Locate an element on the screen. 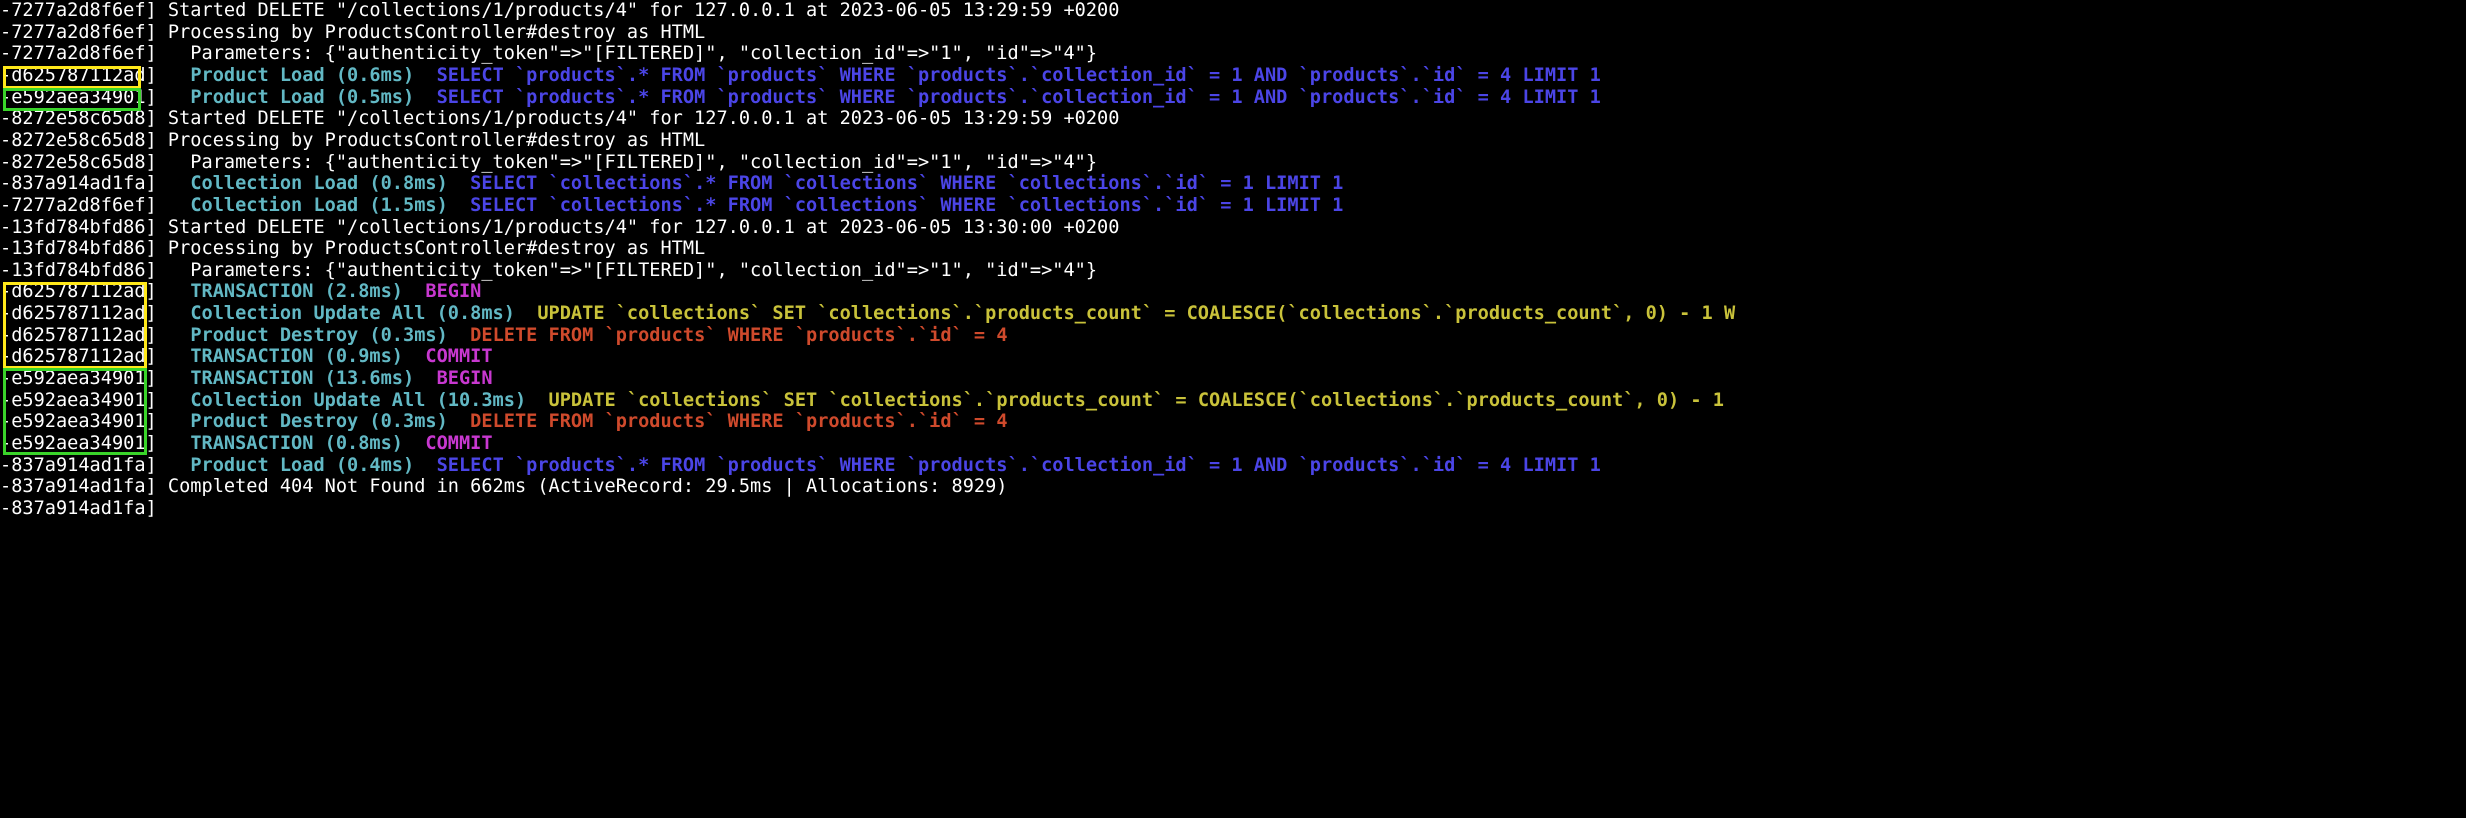 The height and width of the screenshot is (818, 2466). log-line-prefix: -837a914ad1fa] is located at coordinates (78, 508).